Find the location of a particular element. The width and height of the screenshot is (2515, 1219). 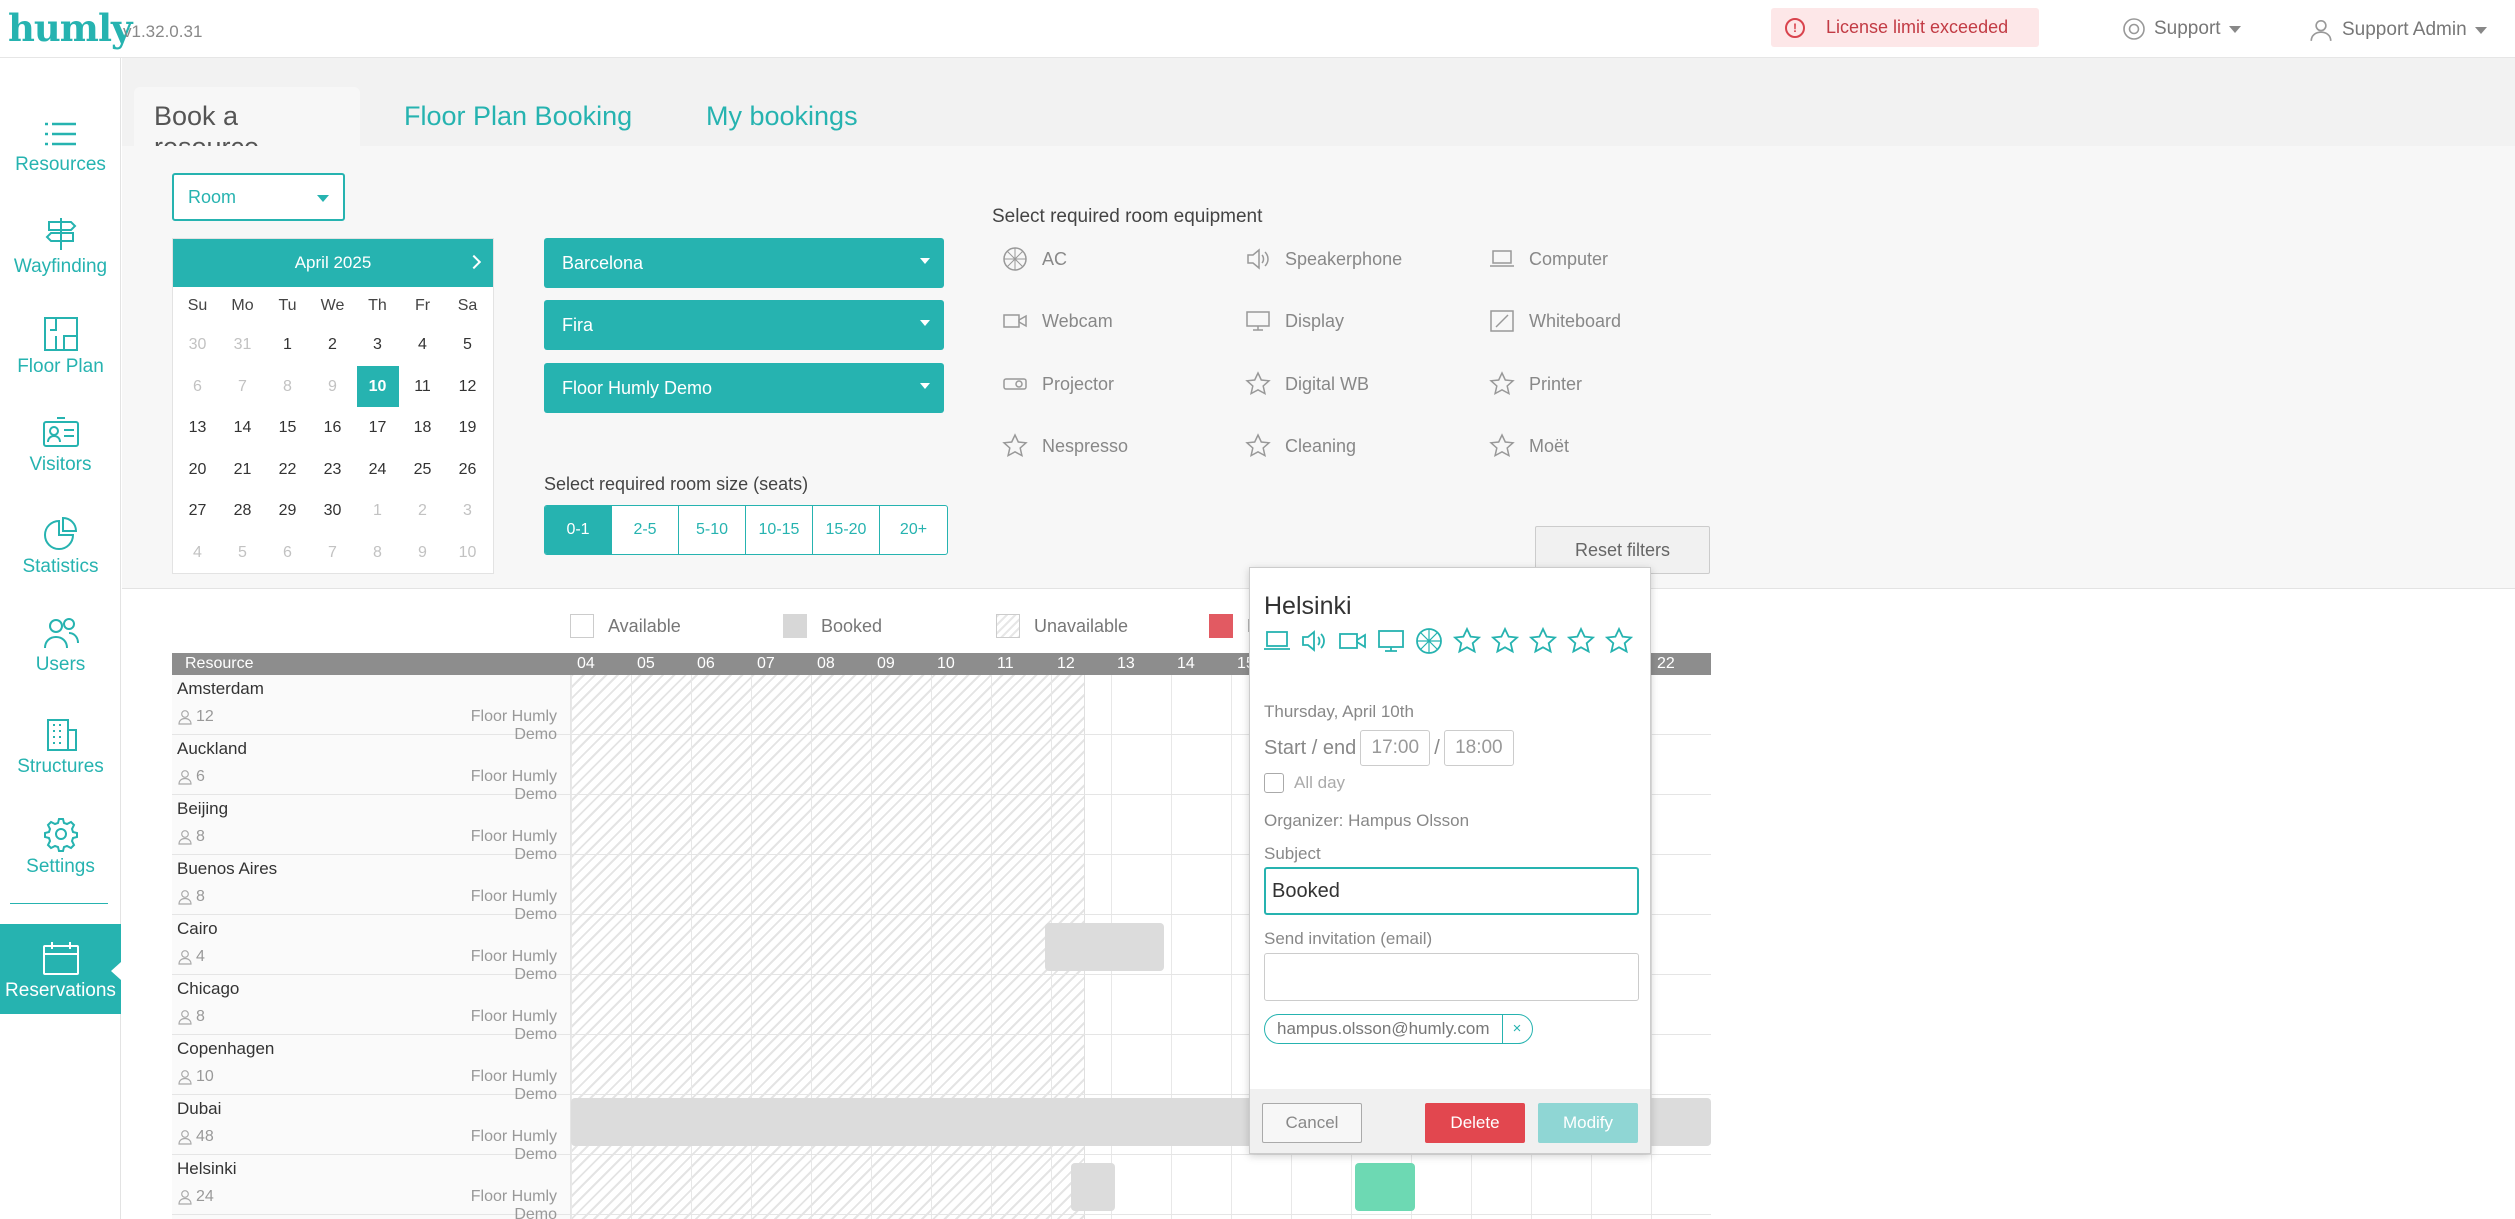

calendar-day: 23 is located at coordinates (332, 470).